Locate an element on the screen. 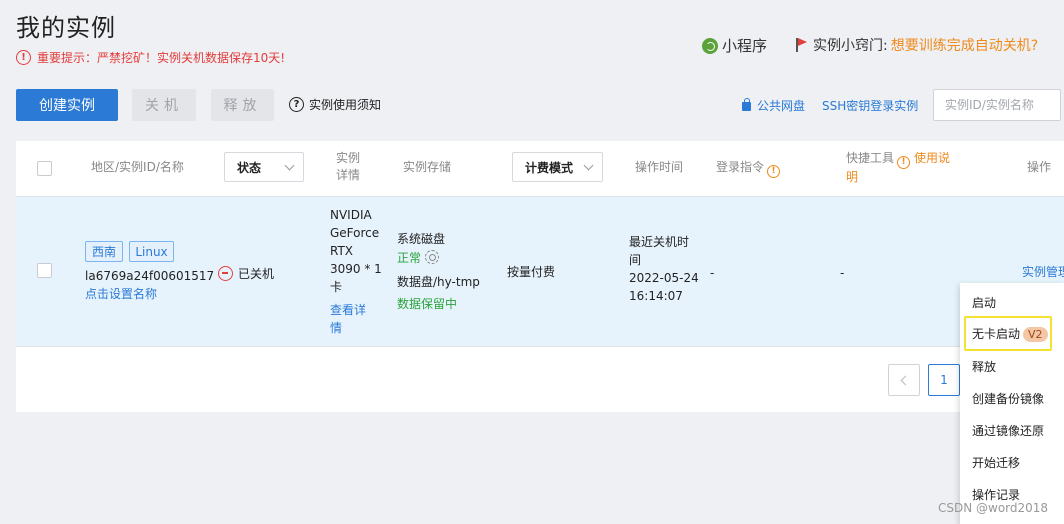 Image resolution: width=1064 pixels, height=524 pixels. watermark: CSDN @word2018 is located at coordinates (993, 508).